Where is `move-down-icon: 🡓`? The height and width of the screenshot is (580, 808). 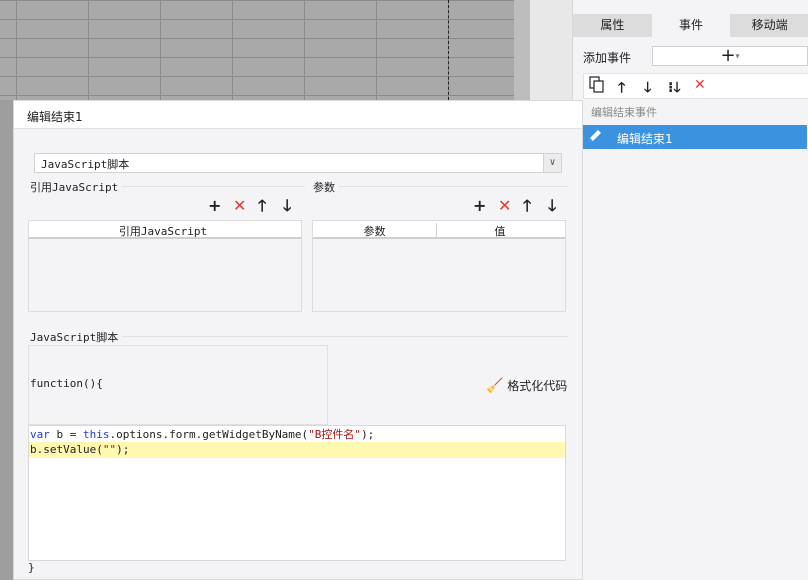
move-down-icon: 🡓 is located at coordinates (647, 89).